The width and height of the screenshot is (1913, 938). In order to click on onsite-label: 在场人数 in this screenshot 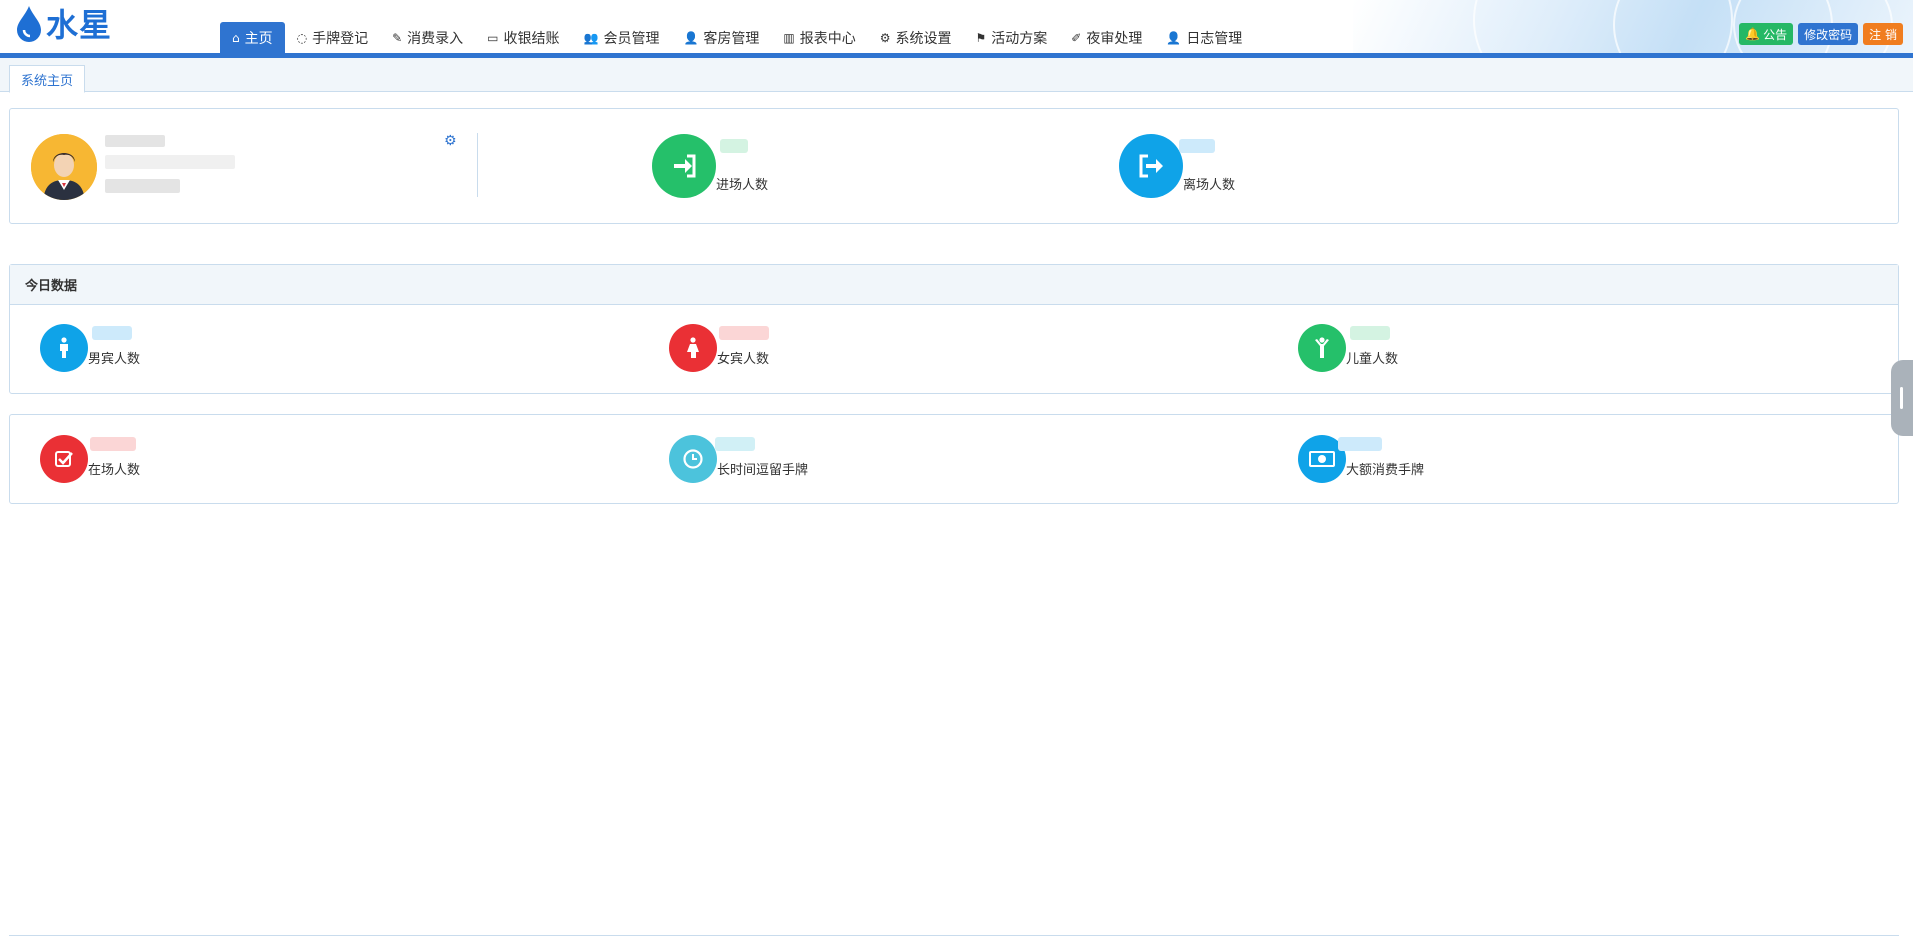, I will do `click(114, 470)`.